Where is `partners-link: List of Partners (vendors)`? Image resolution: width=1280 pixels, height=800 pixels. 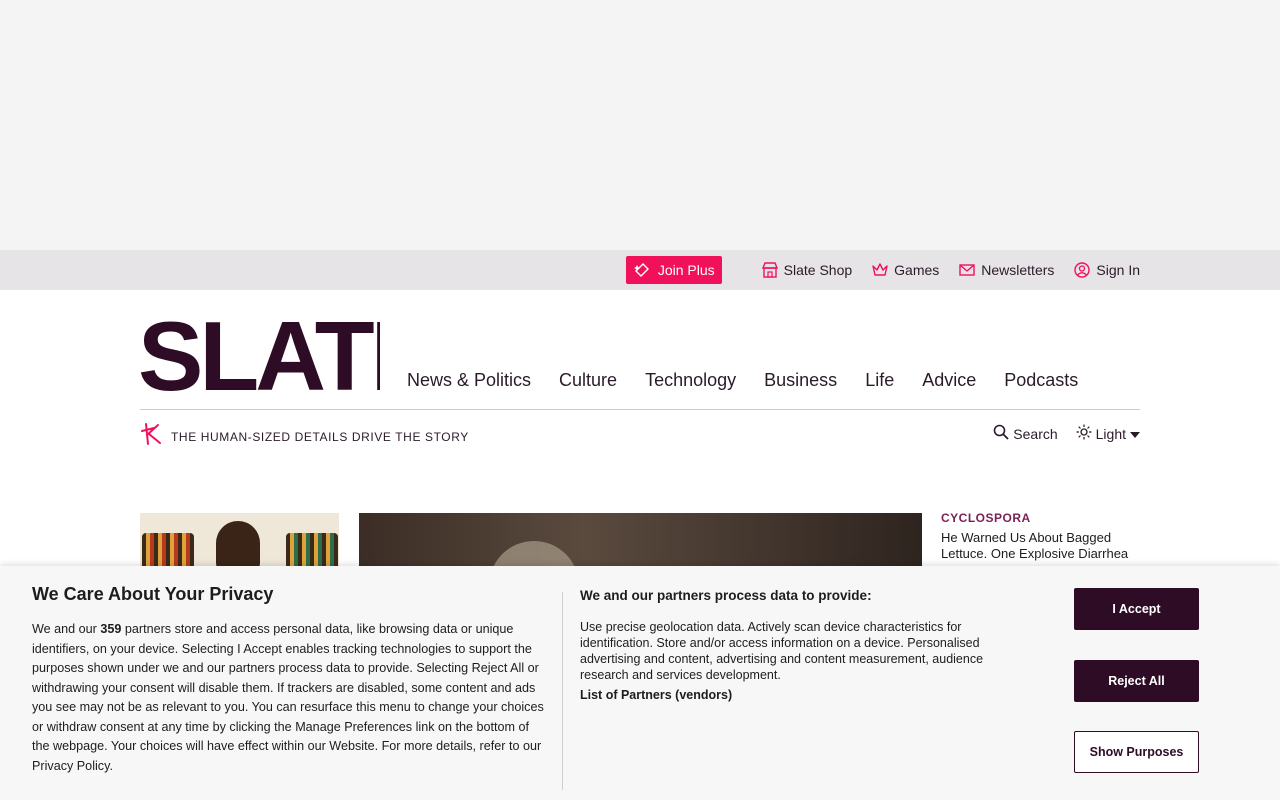 partners-link: List of Partners (vendors) is located at coordinates (795, 695).